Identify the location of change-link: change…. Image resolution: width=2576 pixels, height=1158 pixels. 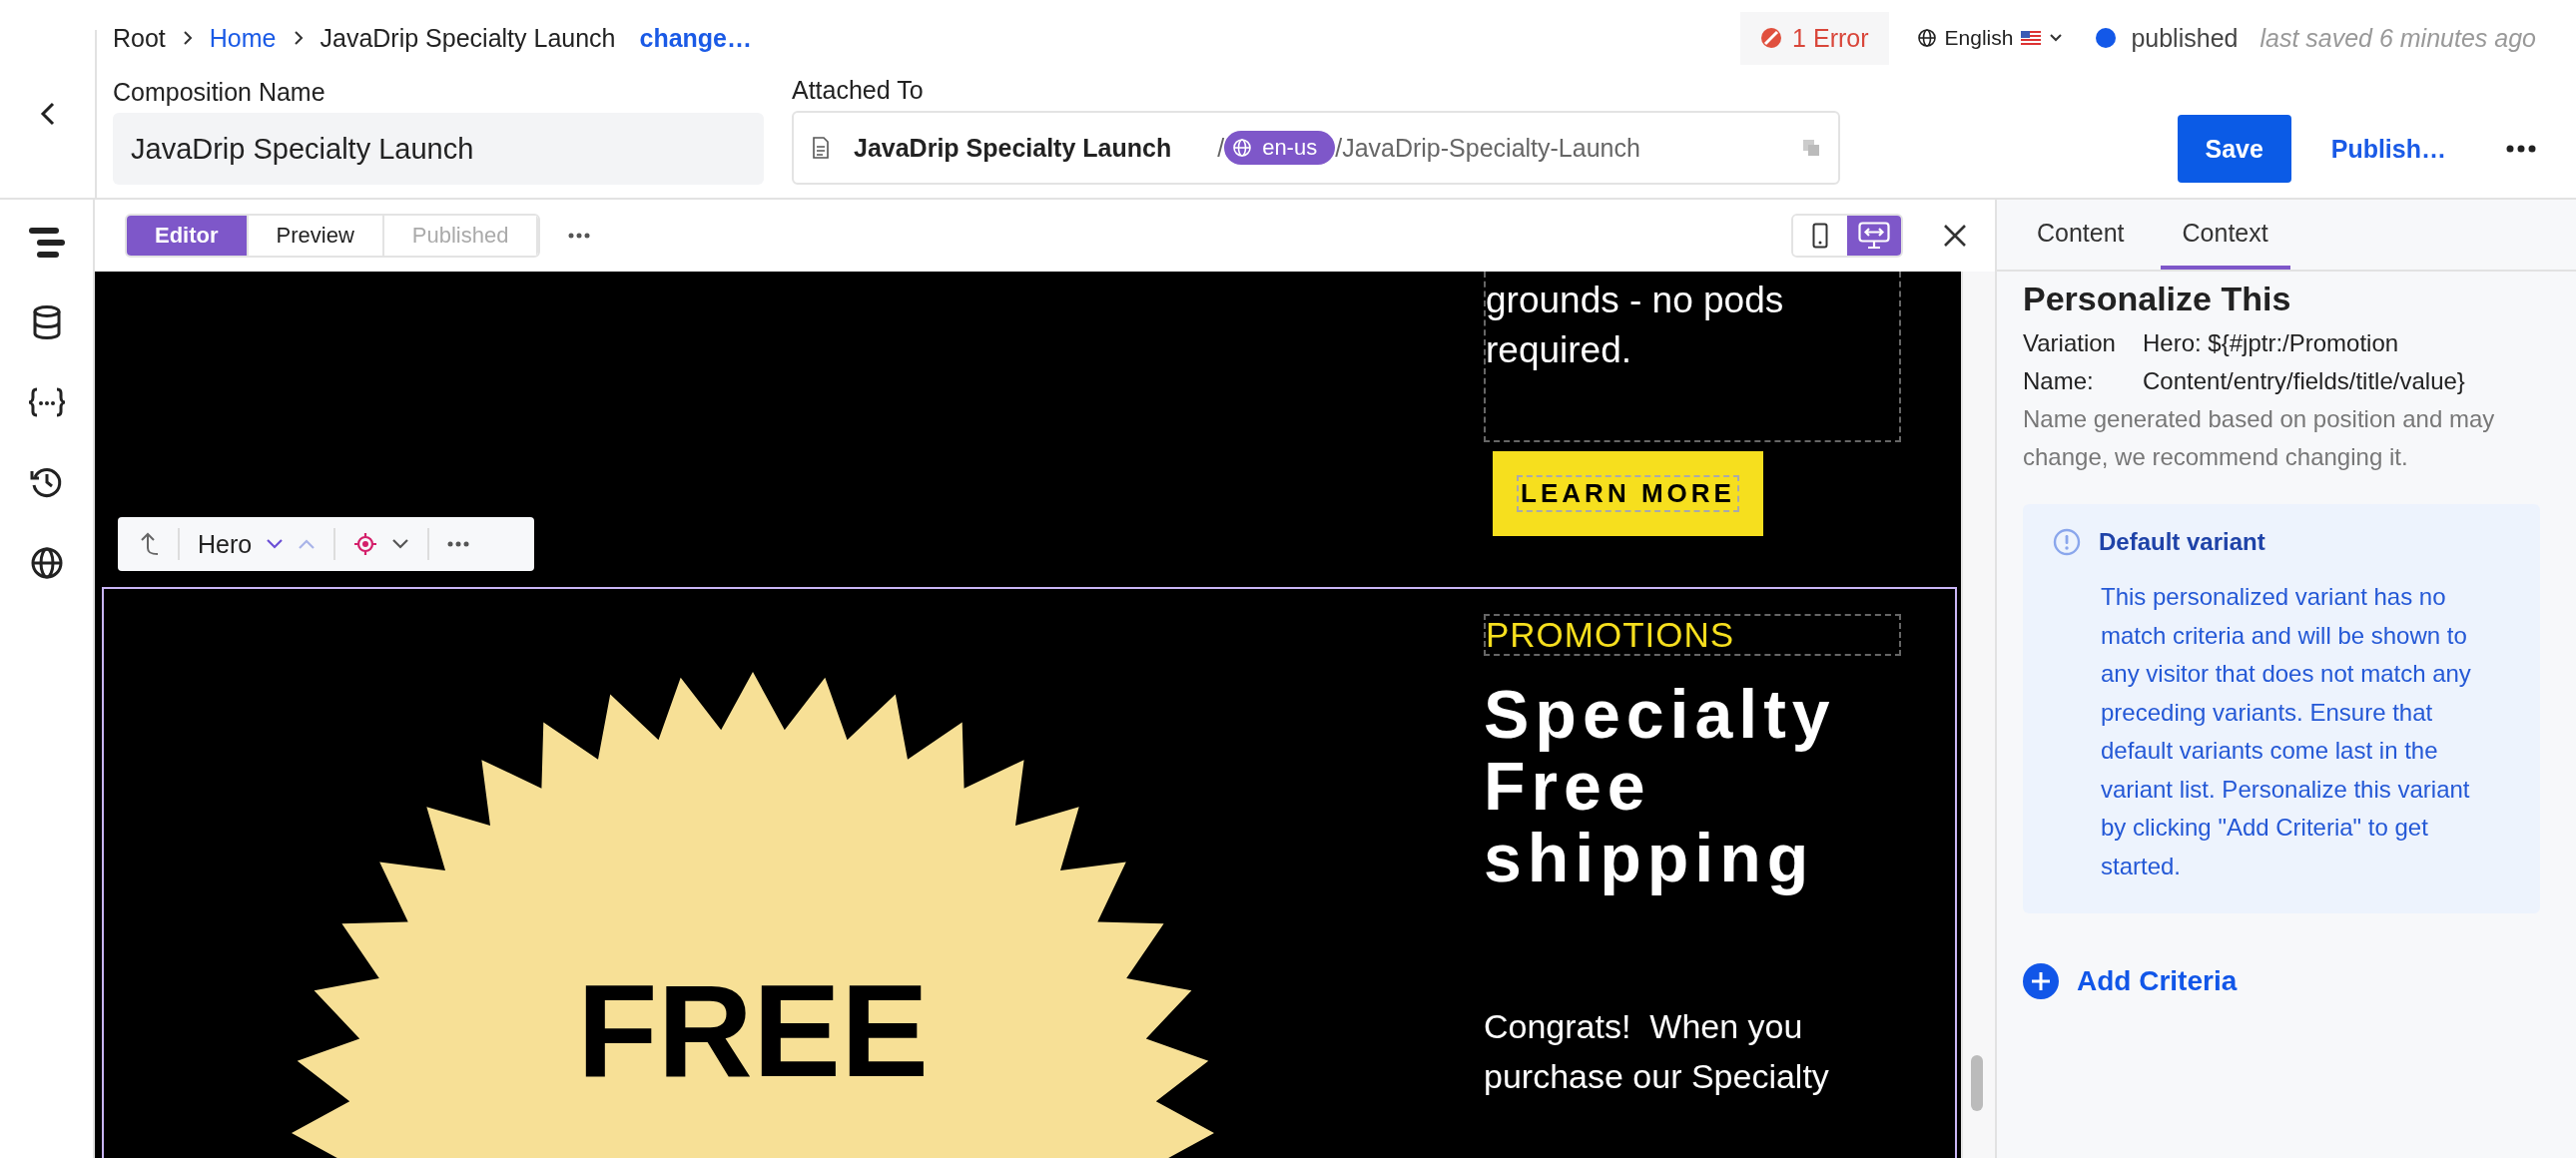
(696, 38).